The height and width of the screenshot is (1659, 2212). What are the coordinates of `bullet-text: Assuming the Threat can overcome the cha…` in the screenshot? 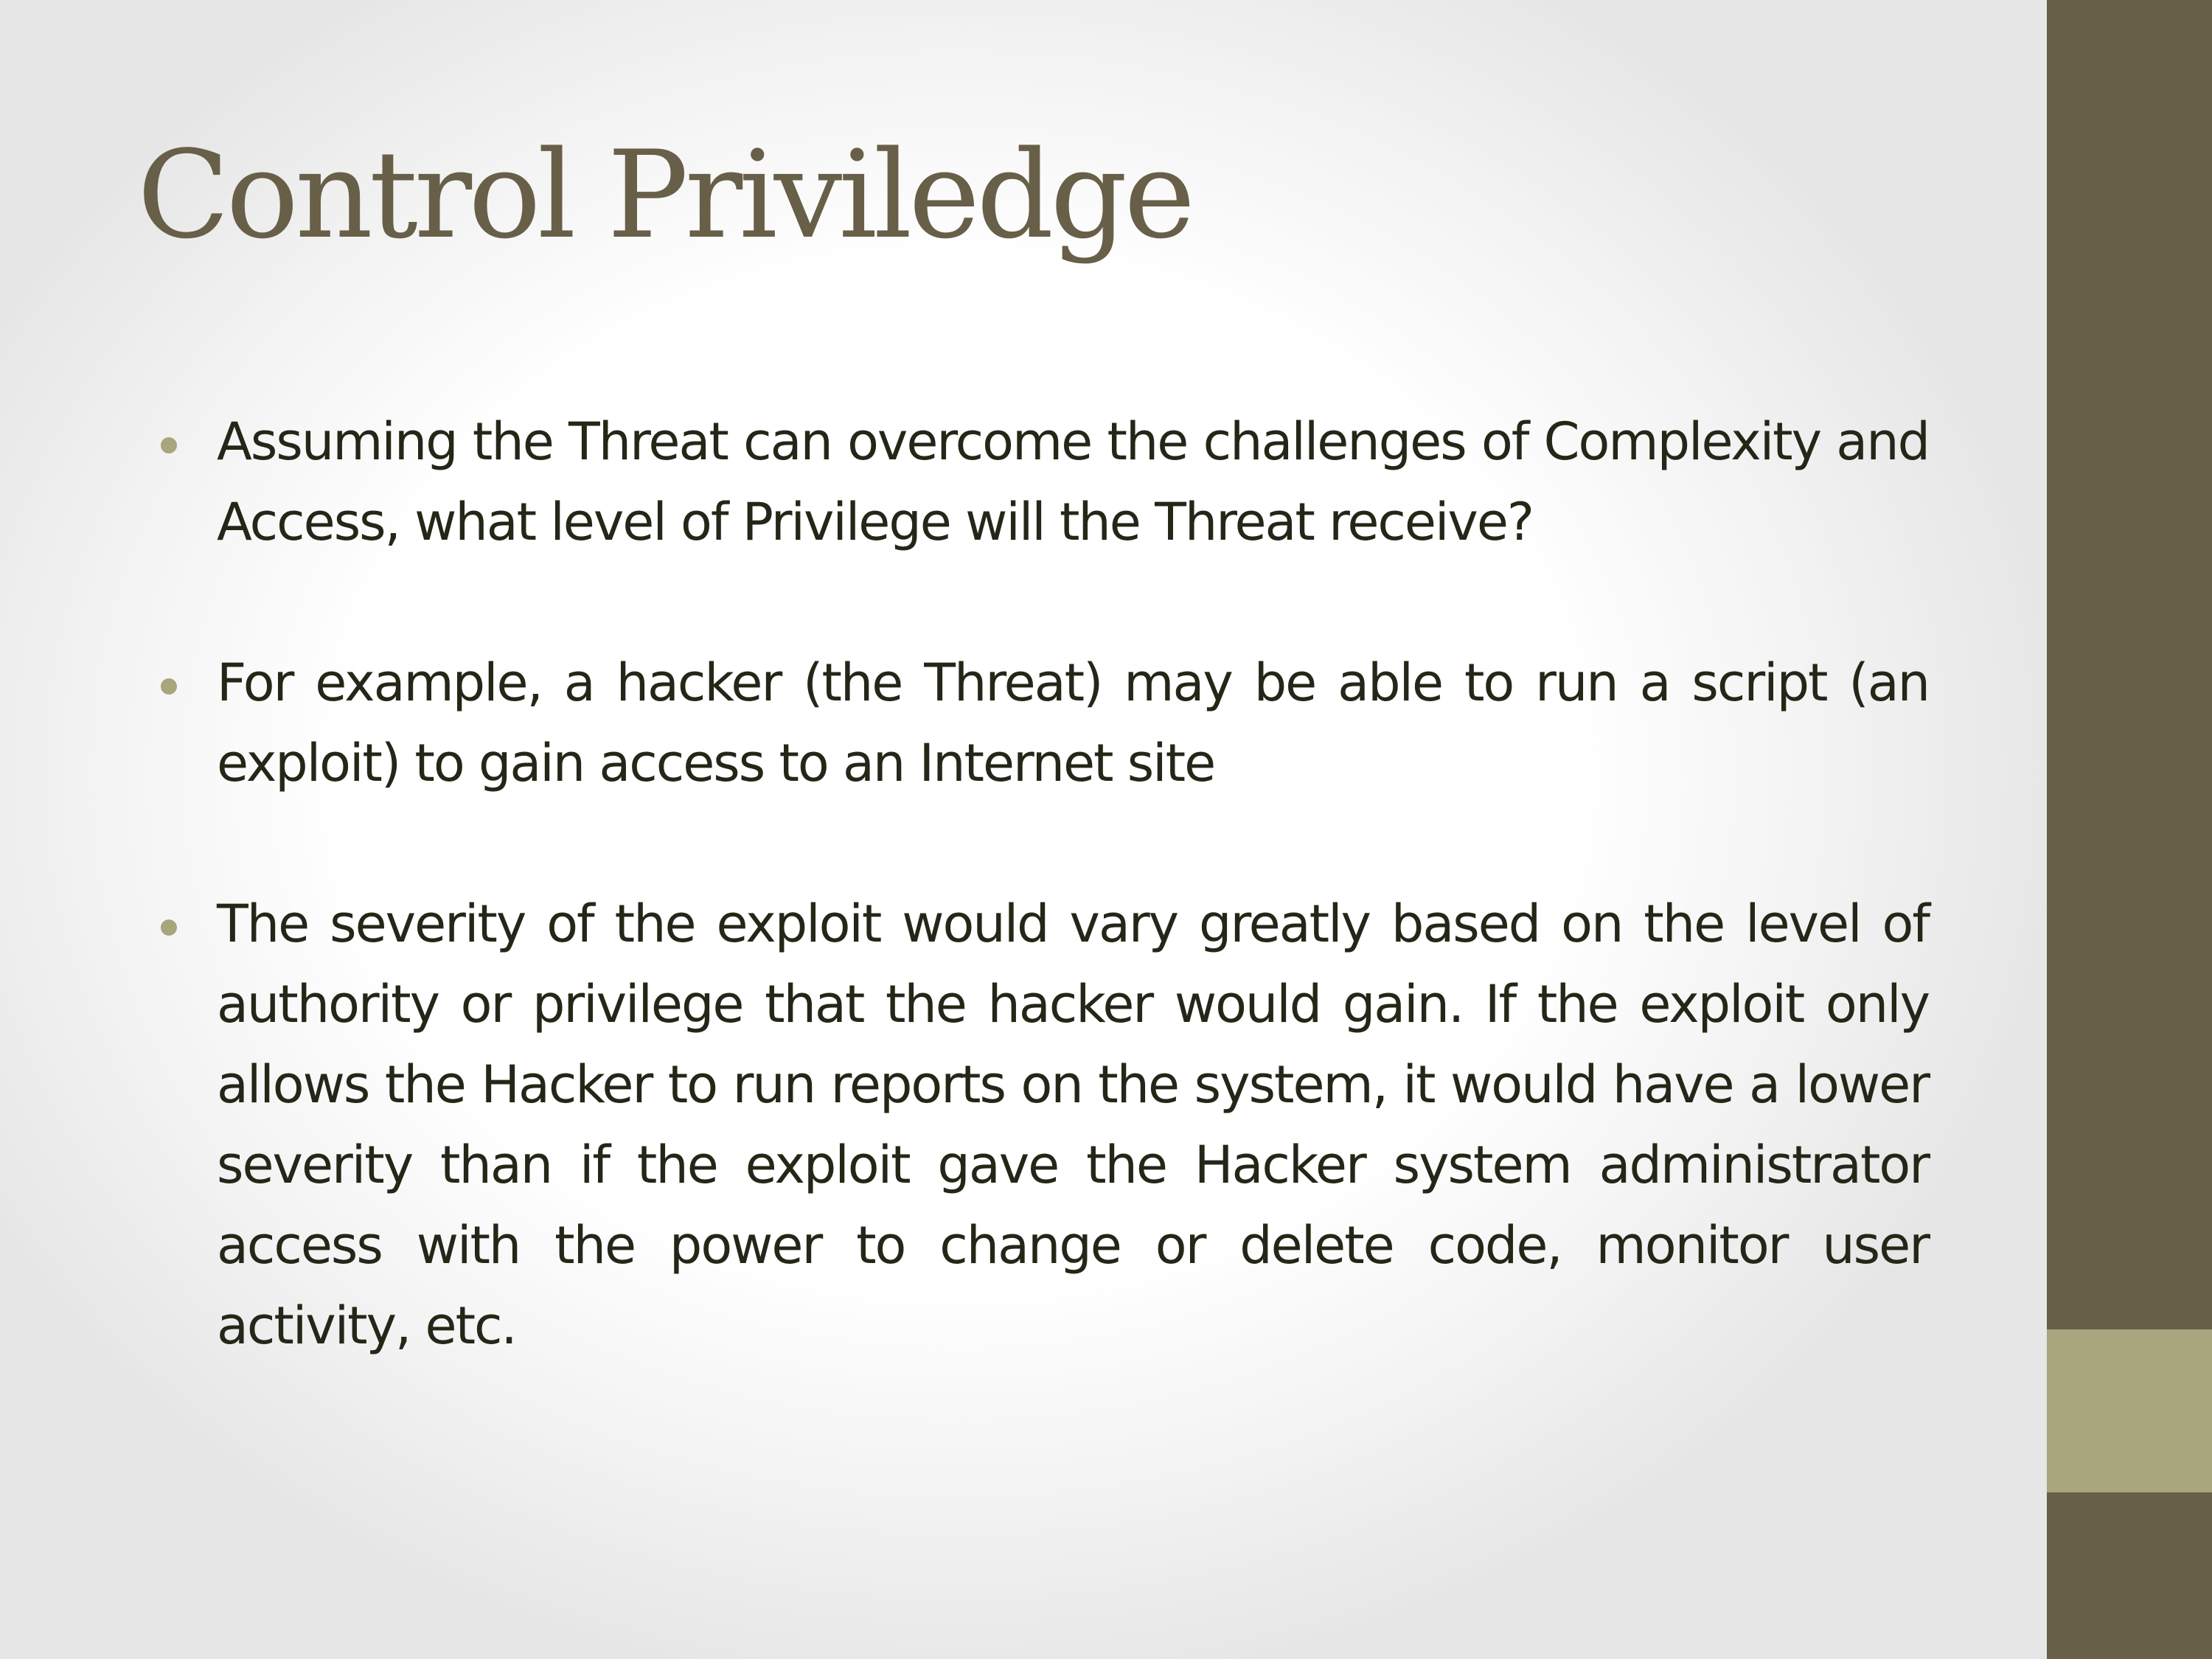 It's located at (1073, 481).